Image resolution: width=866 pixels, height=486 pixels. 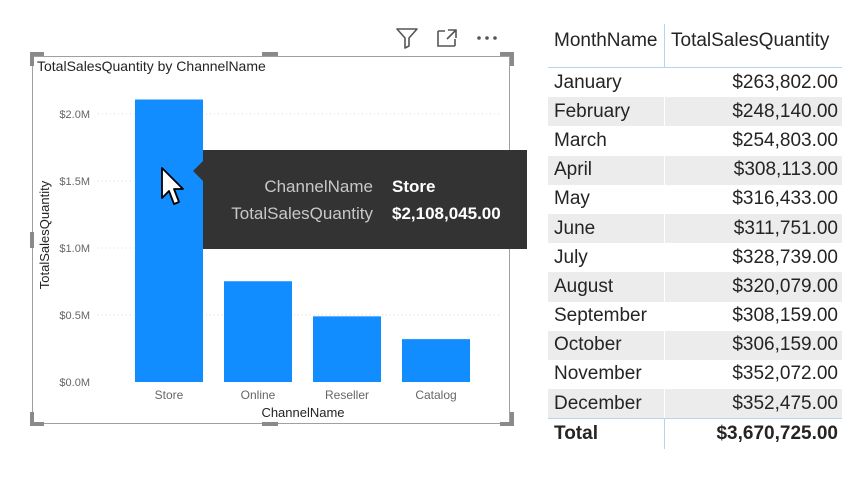 What do you see at coordinates (785, 286) in the screenshot?
I see `cell-total-sales: $320,079.00` at bounding box center [785, 286].